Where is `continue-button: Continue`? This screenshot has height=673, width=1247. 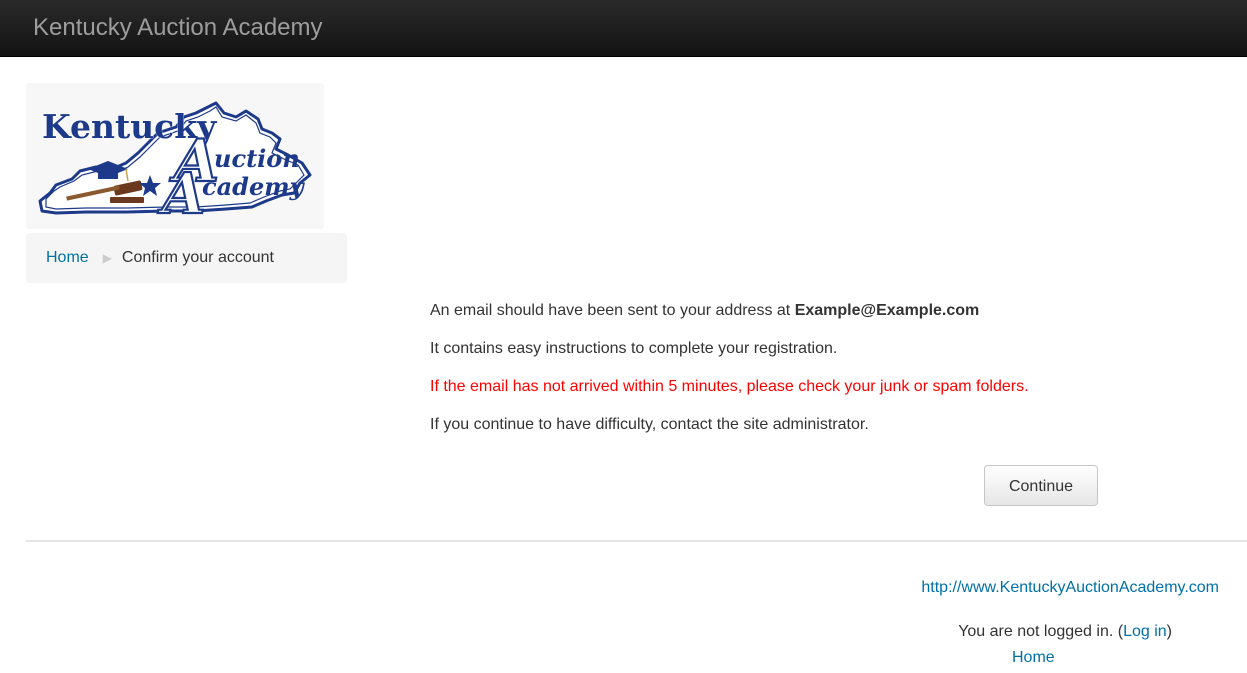
continue-button: Continue is located at coordinates (1041, 485).